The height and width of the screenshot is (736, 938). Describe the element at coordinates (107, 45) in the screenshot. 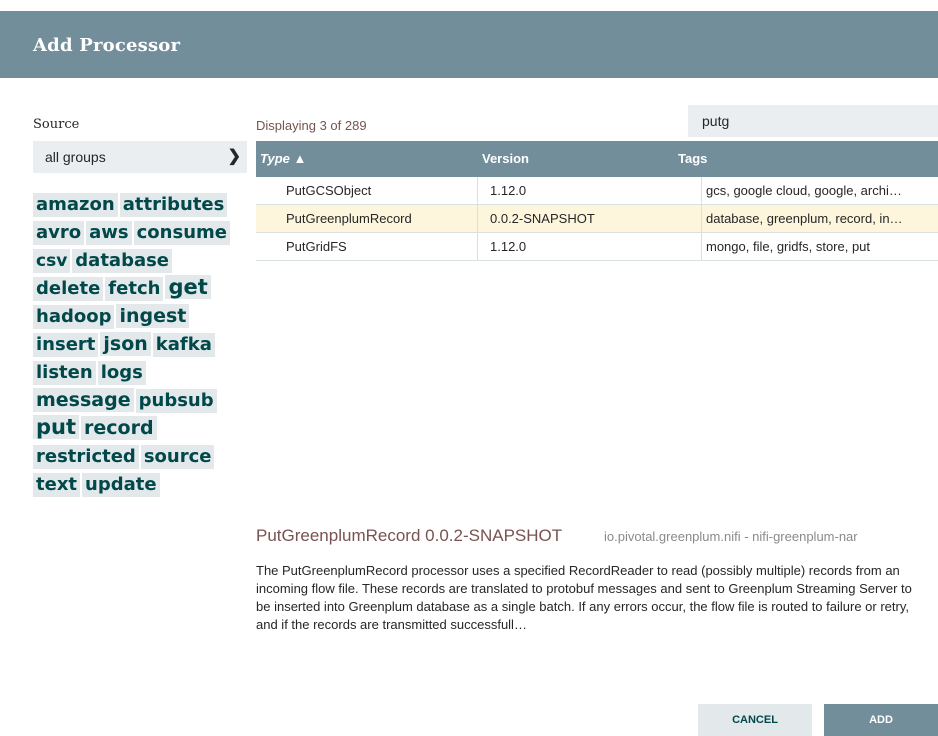

I see `dialog-title: Add Processor` at that location.